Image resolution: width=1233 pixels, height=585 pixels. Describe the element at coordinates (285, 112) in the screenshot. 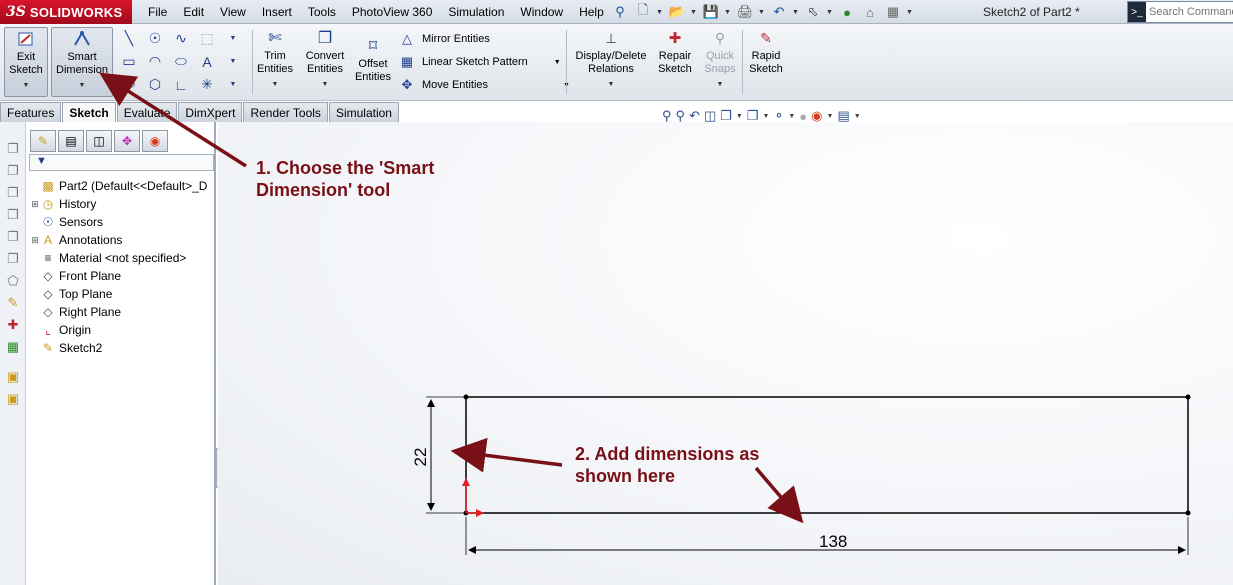

I see `tab-render-tools: Render Tools` at that location.